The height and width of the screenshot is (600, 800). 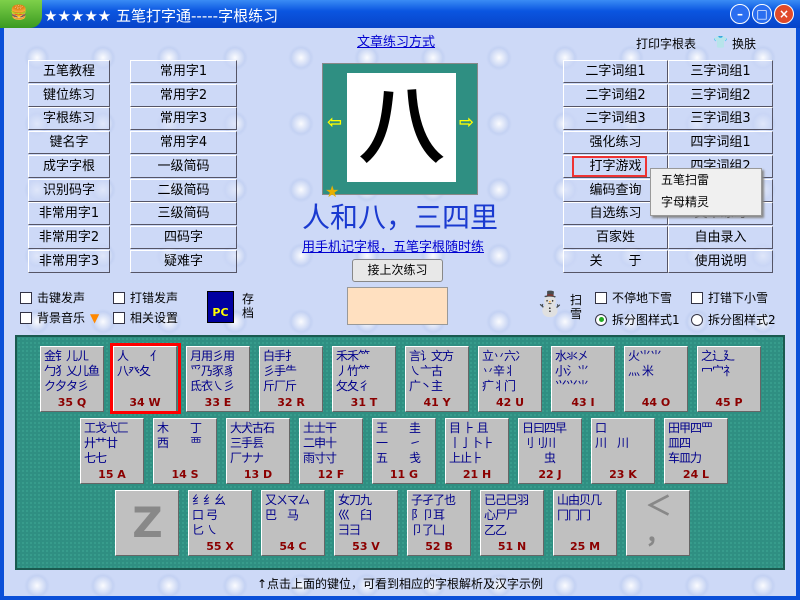 What do you see at coordinates (69, 143) in the screenshot?
I see `left-button: 键名字` at bounding box center [69, 143].